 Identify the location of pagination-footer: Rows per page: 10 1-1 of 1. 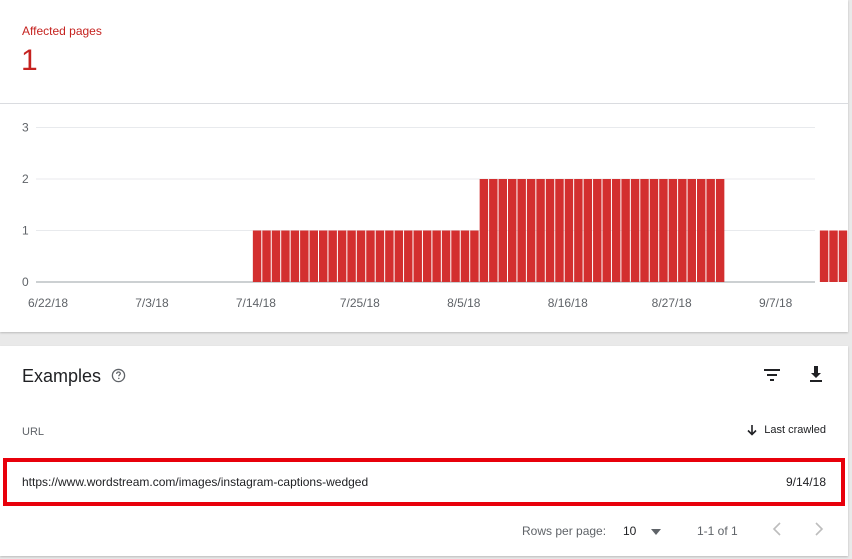
(424, 532).